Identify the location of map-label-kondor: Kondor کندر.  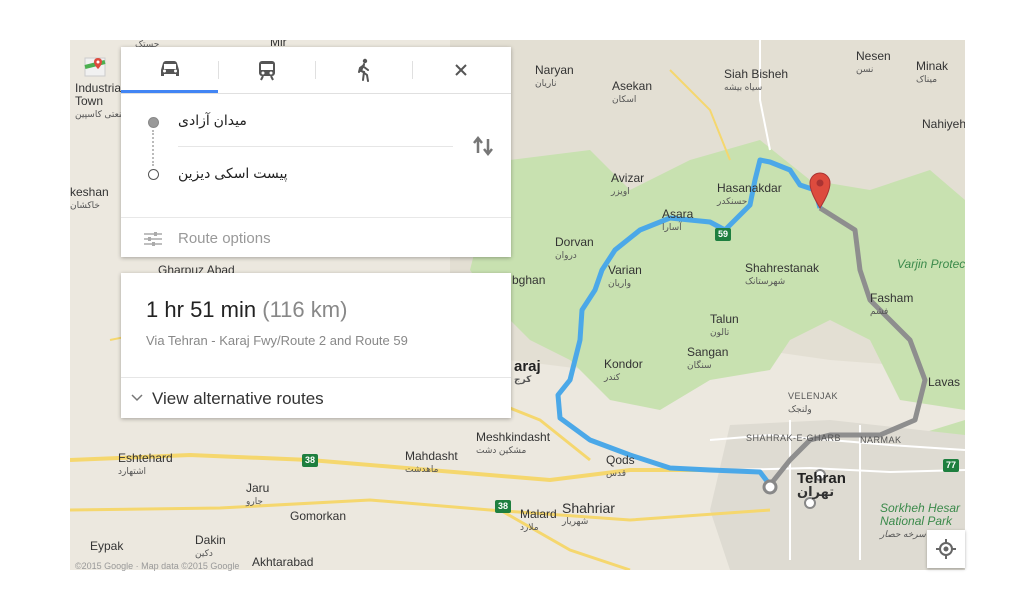
(623, 370).